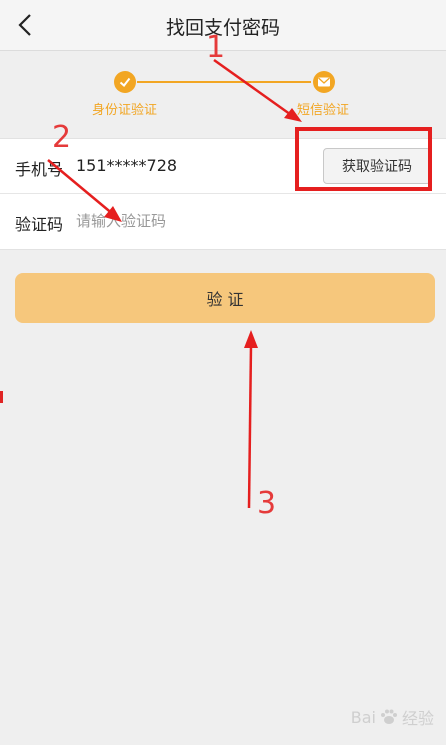 The image size is (446, 745). Describe the element at coordinates (1, 397) in the screenshot. I see `edge-mark` at that location.